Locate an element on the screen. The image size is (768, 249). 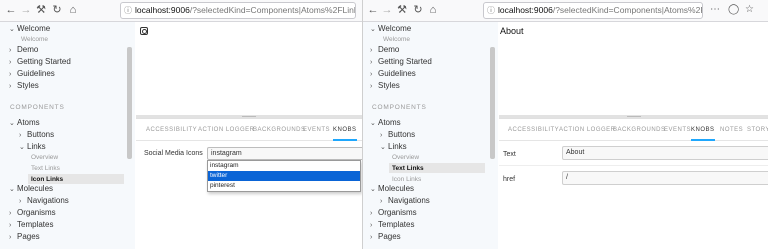
sidebar-item-label: Welcome is located at coordinates (34, 28).